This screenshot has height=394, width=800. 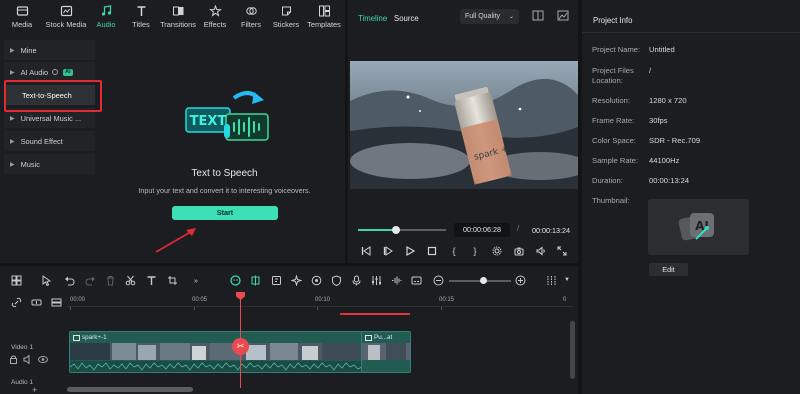 I want to click on quality-select: Full Quality ⌄, so click(x=489, y=16).